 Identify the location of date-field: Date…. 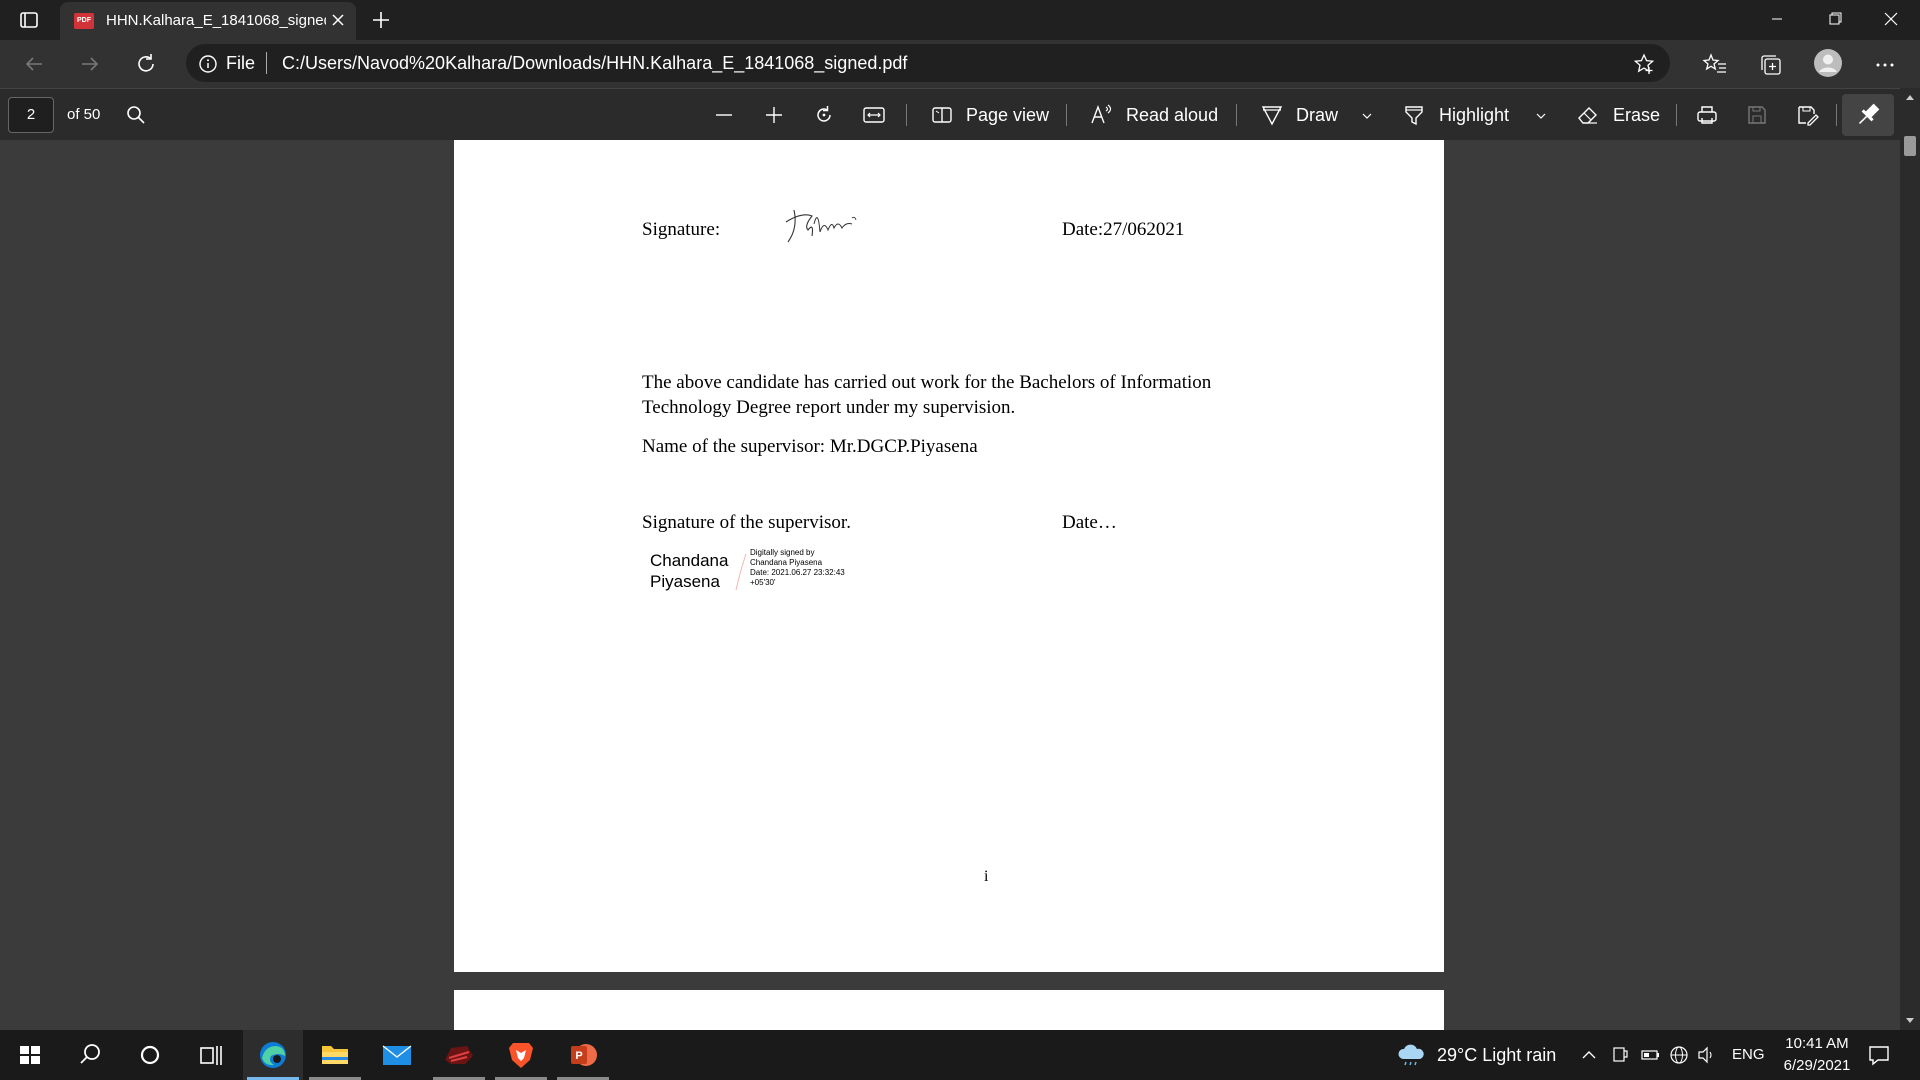
(1089, 522).